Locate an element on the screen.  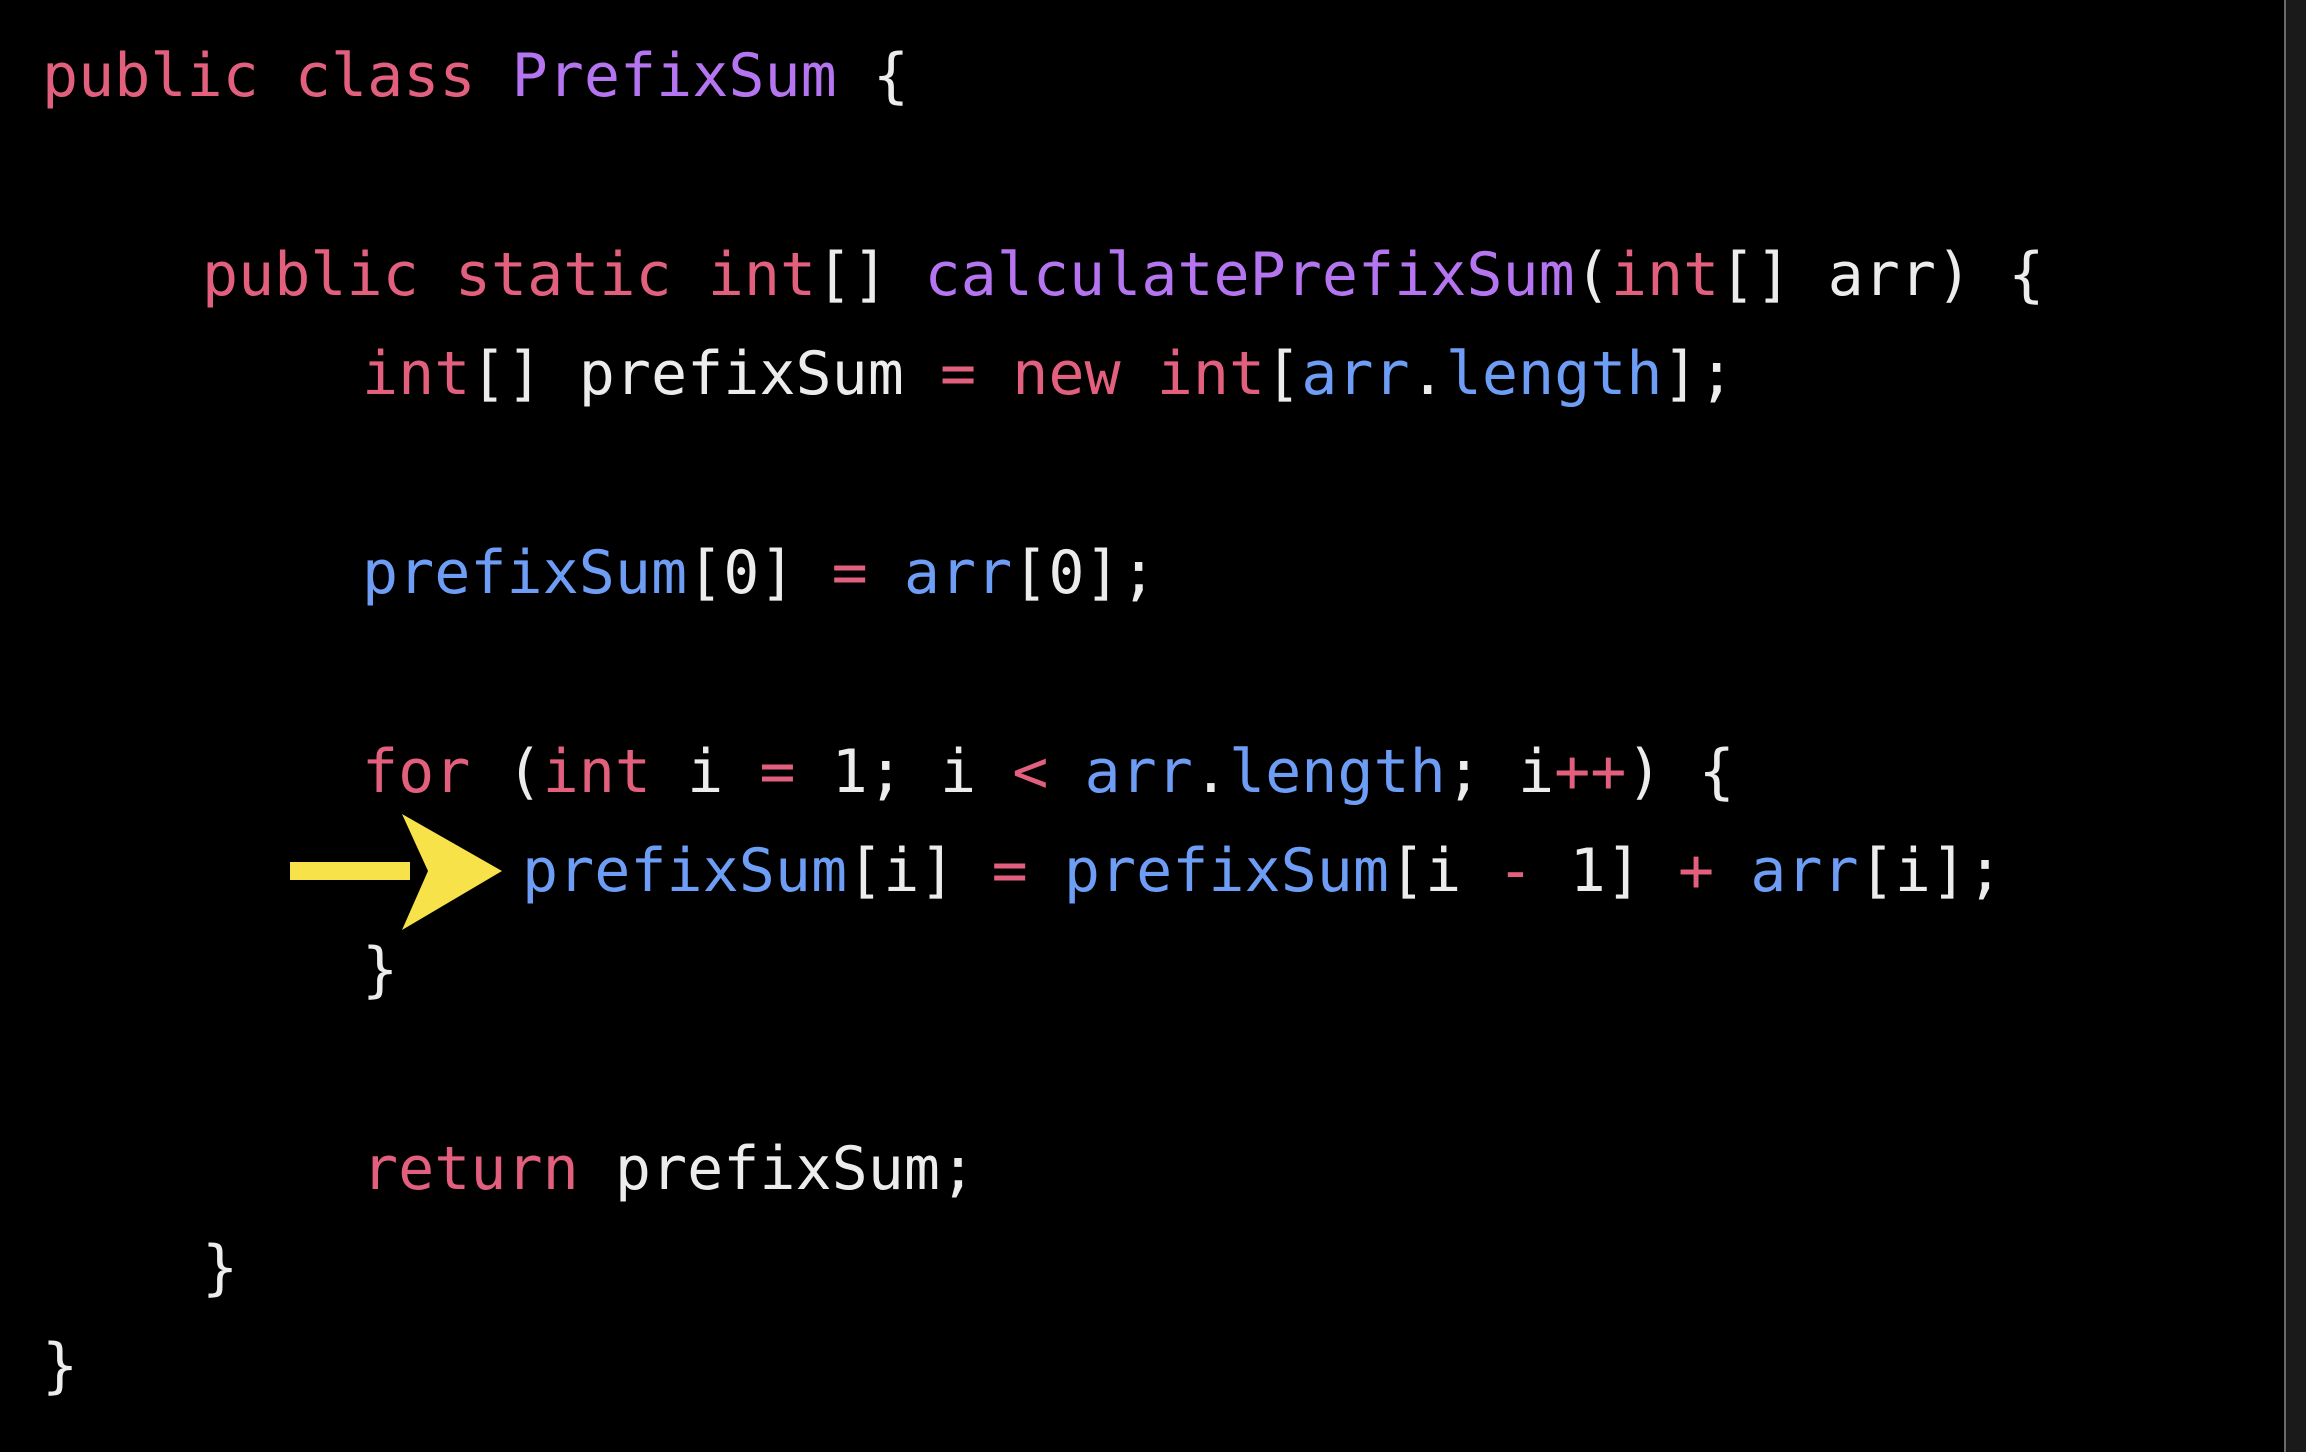
code-token-punctuation: [] is located at coordinates (870, 275).